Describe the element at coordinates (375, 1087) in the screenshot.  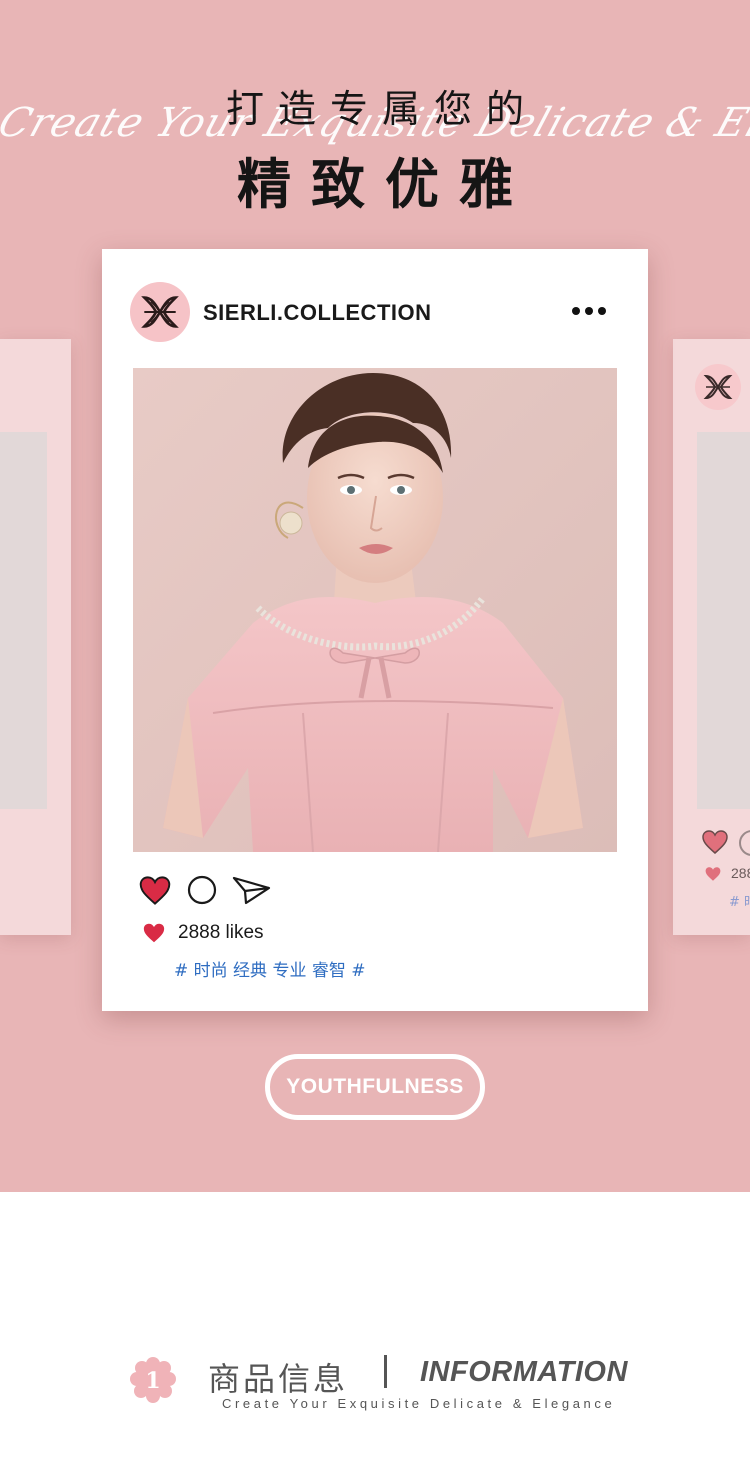
I see `youthfulness-badge: YOUTHFULNESS` at that location.